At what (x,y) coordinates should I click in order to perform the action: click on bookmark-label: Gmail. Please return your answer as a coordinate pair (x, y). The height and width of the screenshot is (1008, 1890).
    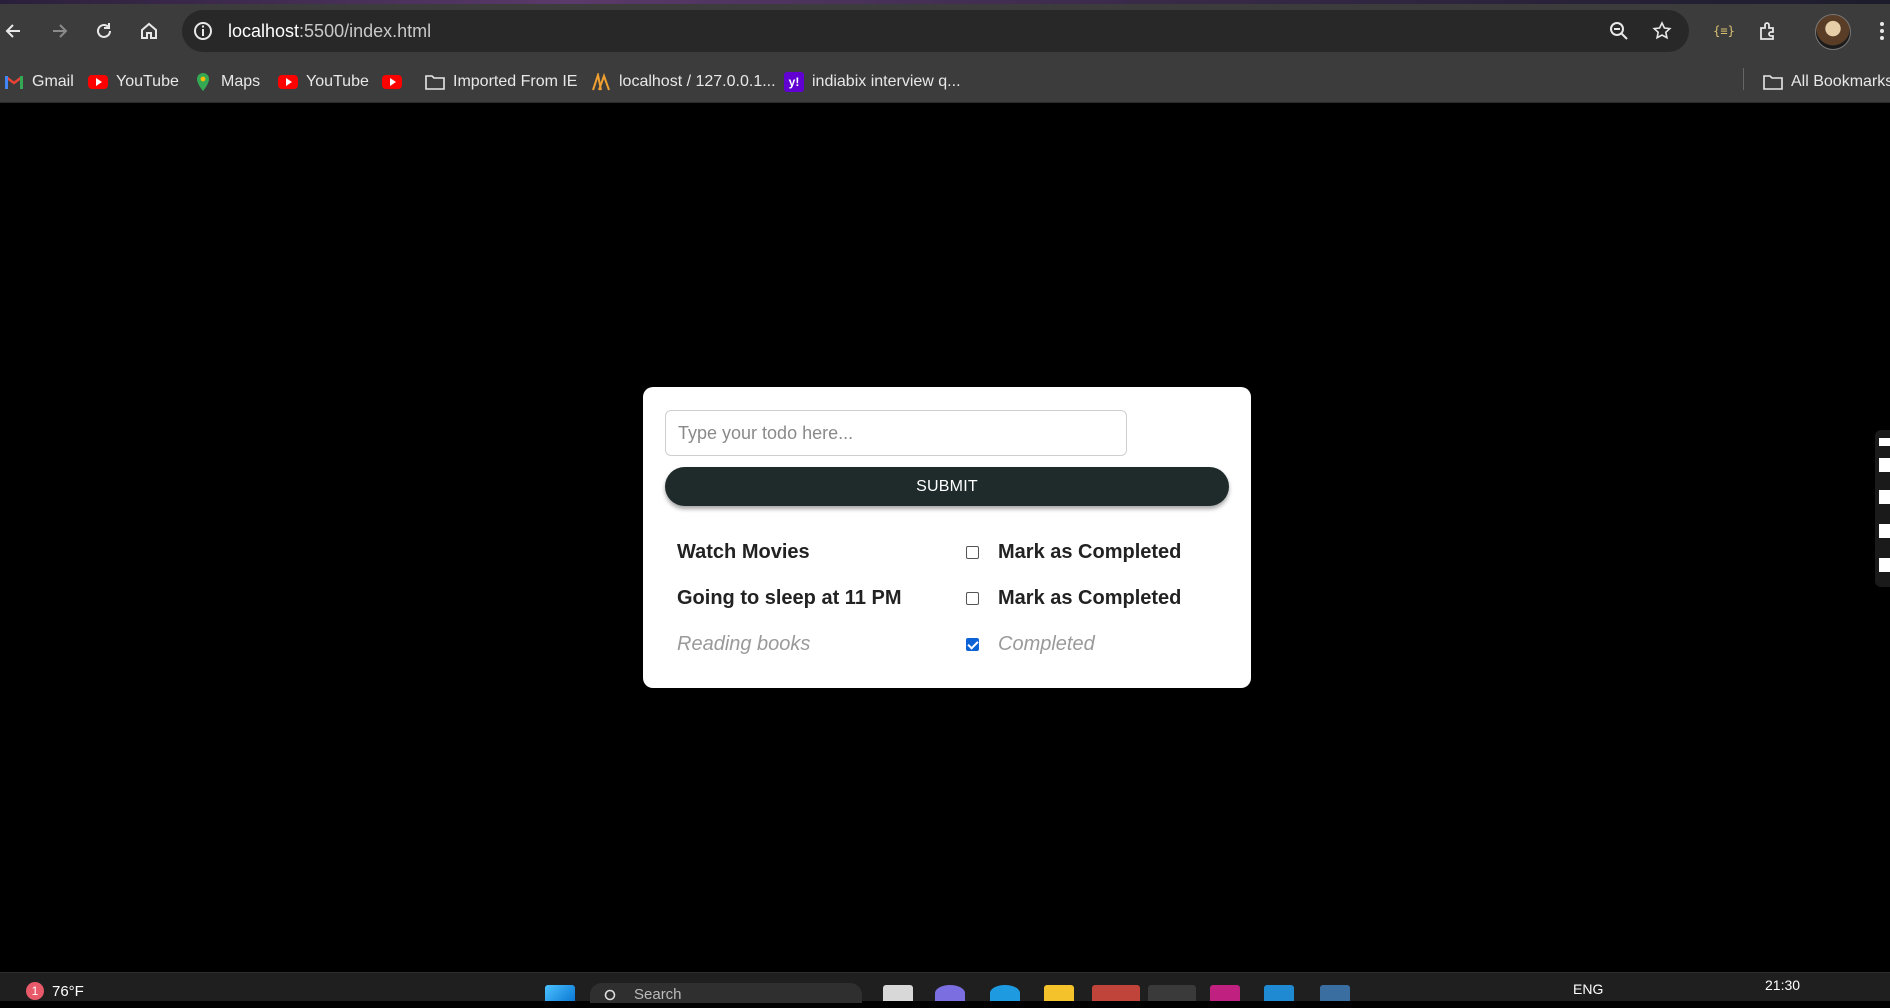
    Looking at the image, I should click on (53, 81).